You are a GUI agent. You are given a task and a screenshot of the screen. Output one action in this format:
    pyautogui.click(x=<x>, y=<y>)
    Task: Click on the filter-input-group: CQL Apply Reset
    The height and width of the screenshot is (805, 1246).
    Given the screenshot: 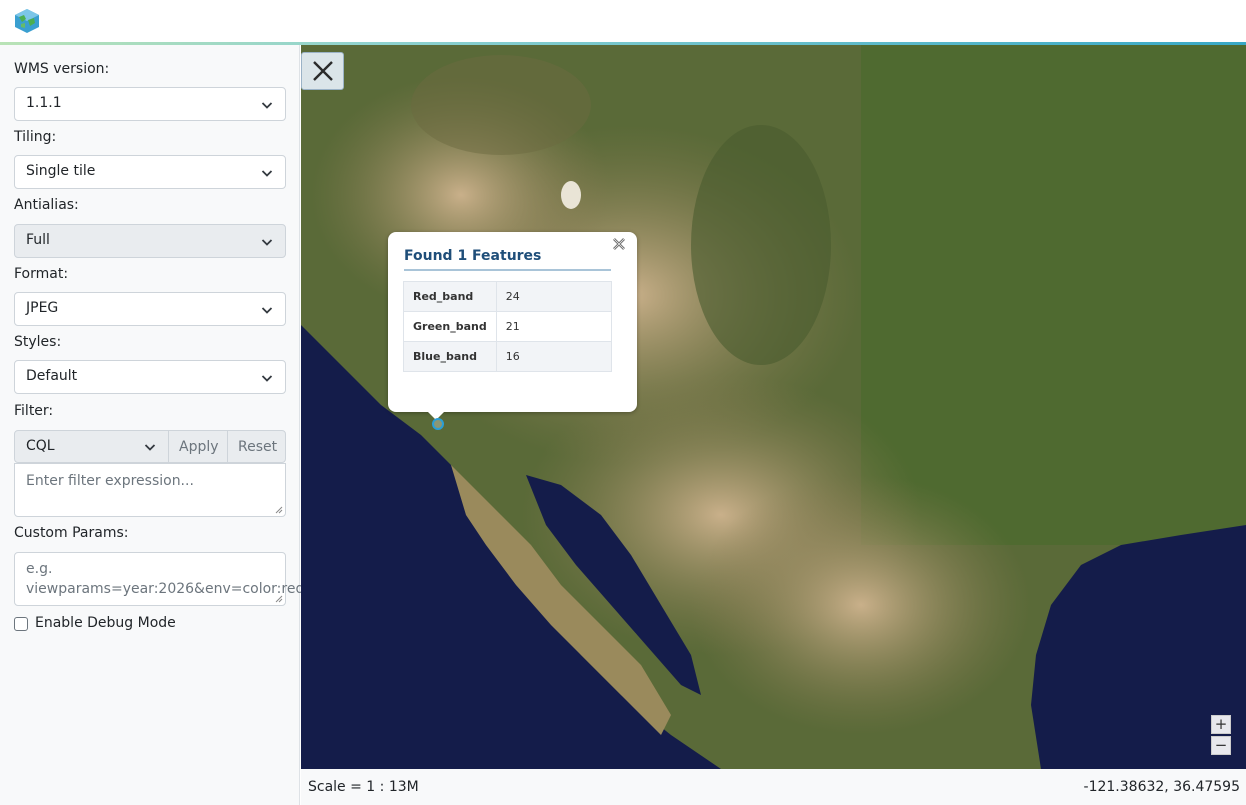 What is the action you would take?
    pyautogui.click(x=150, y=446)
    